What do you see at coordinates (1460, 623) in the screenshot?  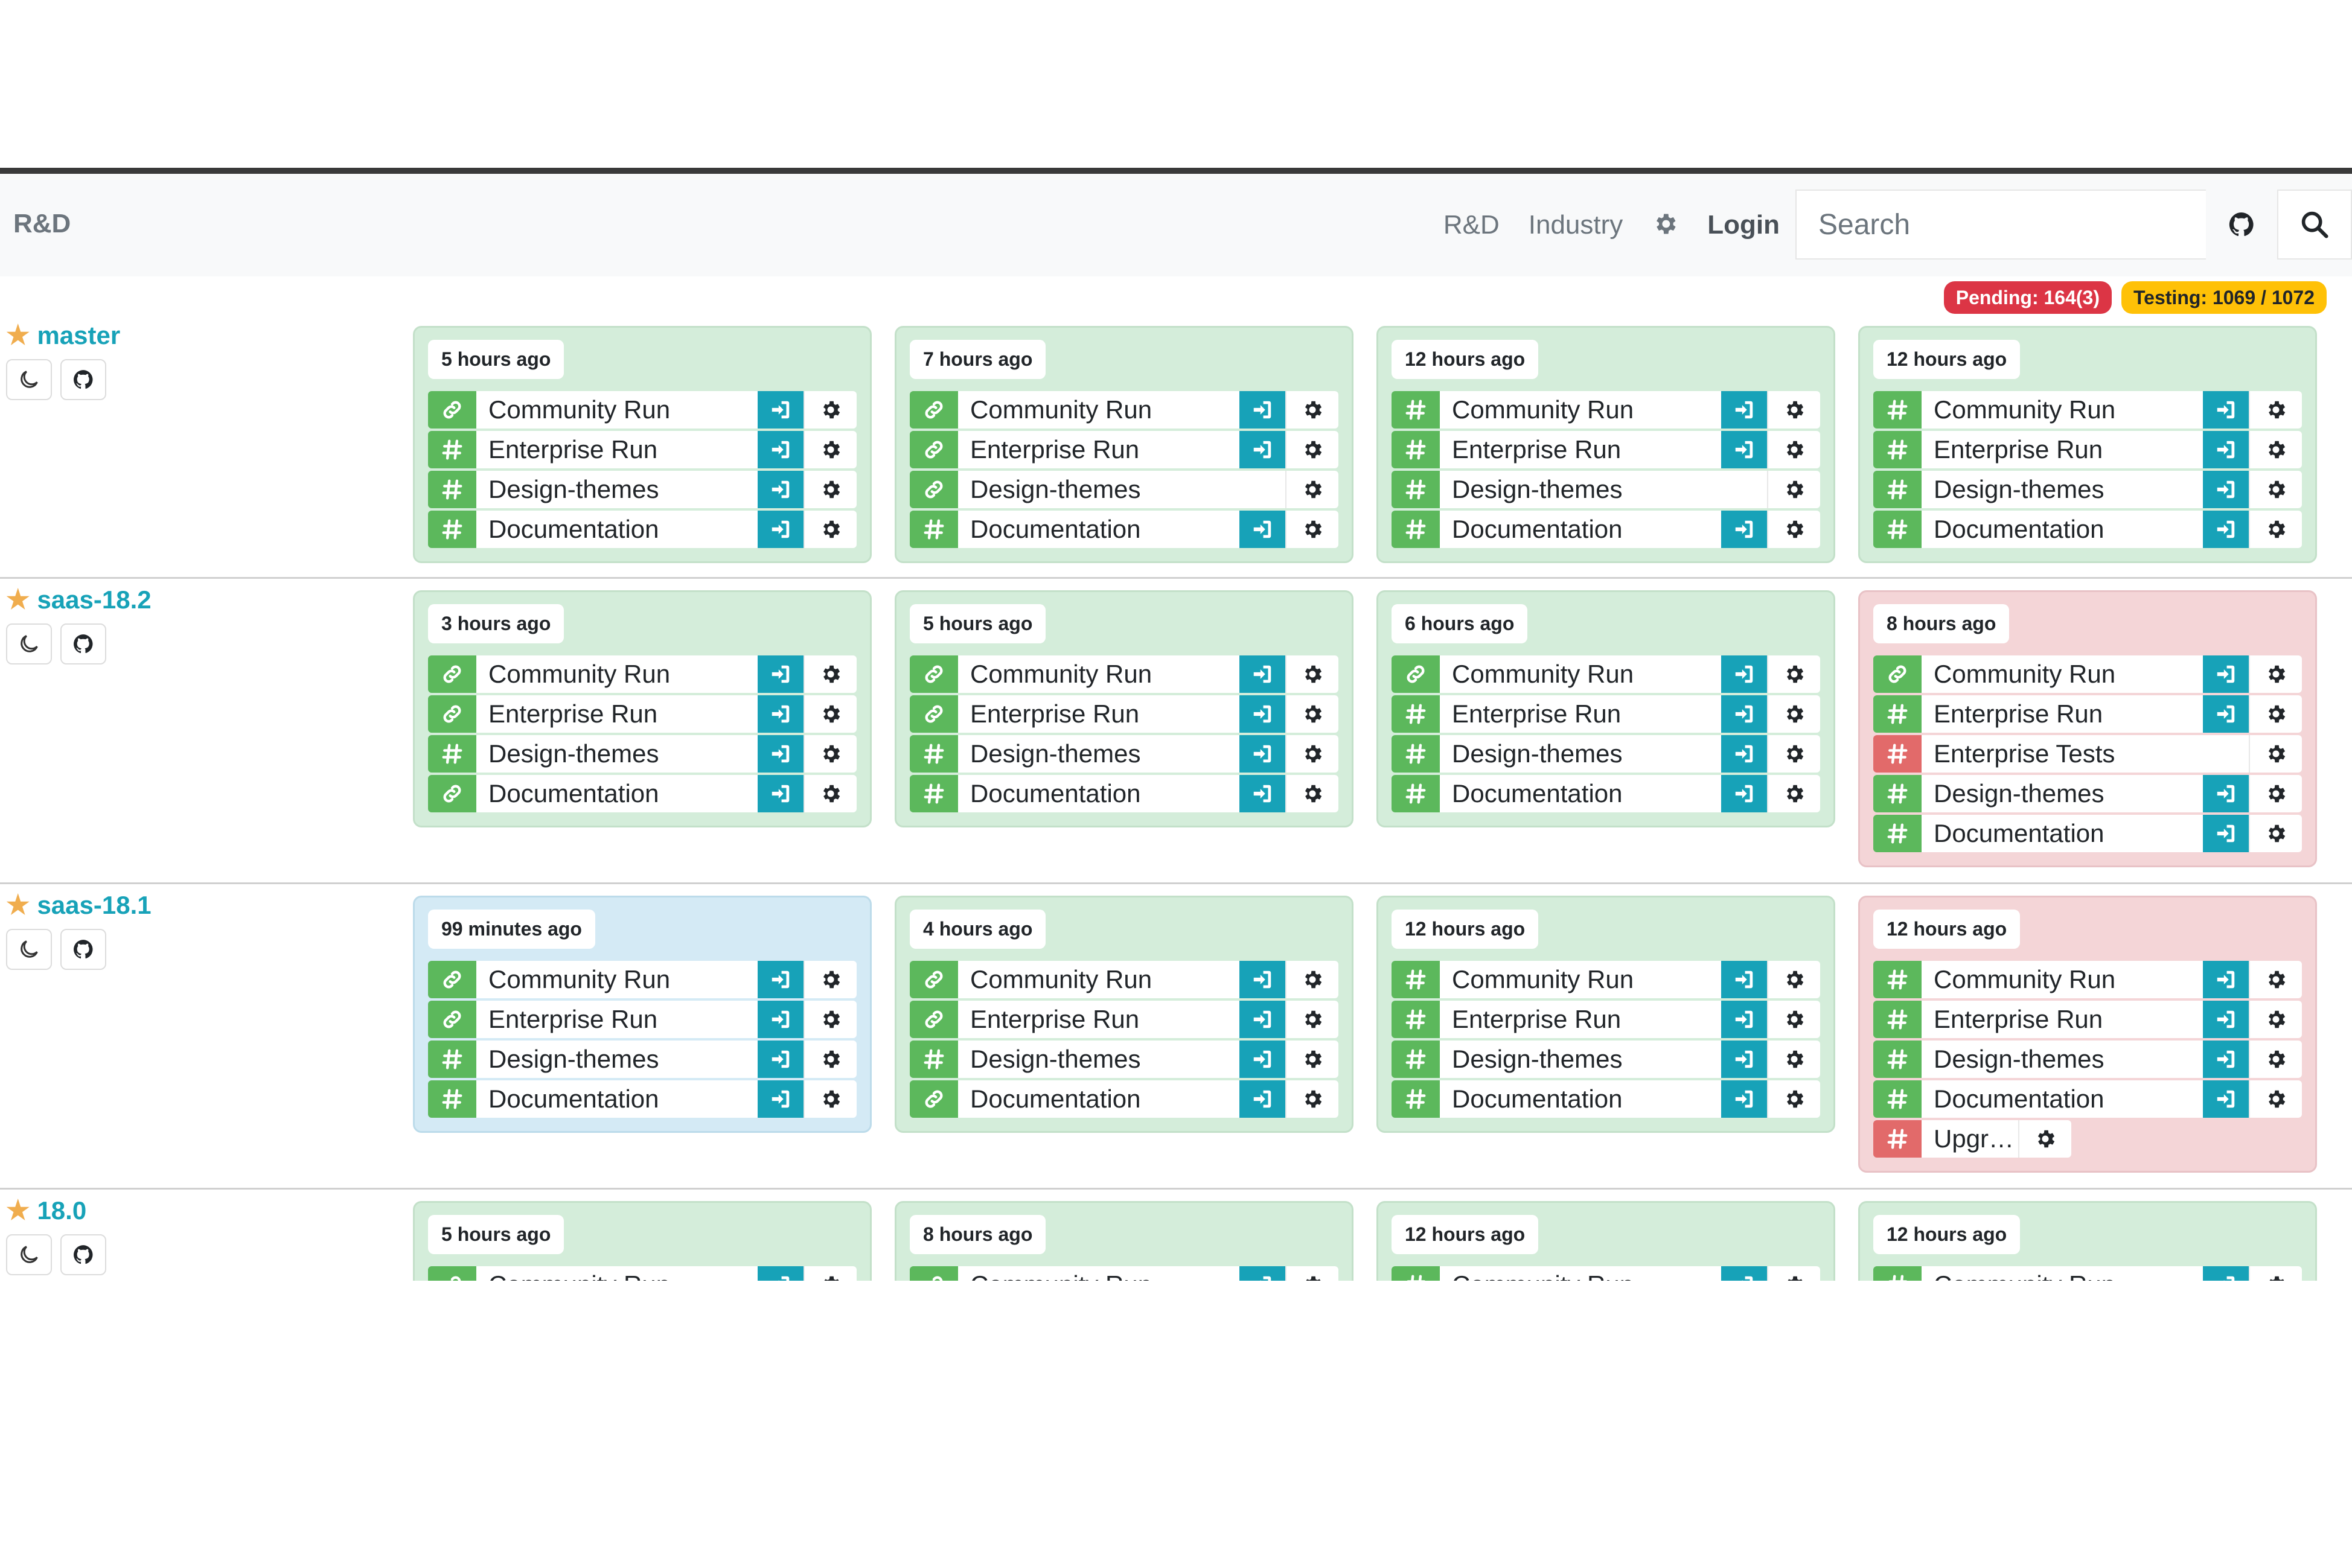 I see `batch-date: 6 hours ago` at bounding box center [1460, 623].